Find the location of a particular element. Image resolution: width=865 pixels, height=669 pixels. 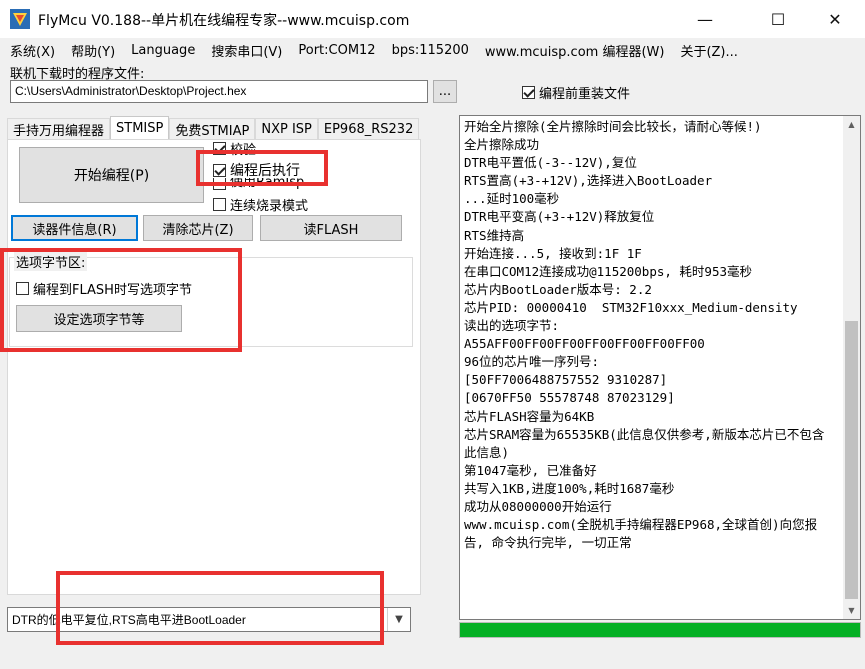

log-line: DTR电平变高(+3-+12V)释放复位 is located at coordinates (559, 217).